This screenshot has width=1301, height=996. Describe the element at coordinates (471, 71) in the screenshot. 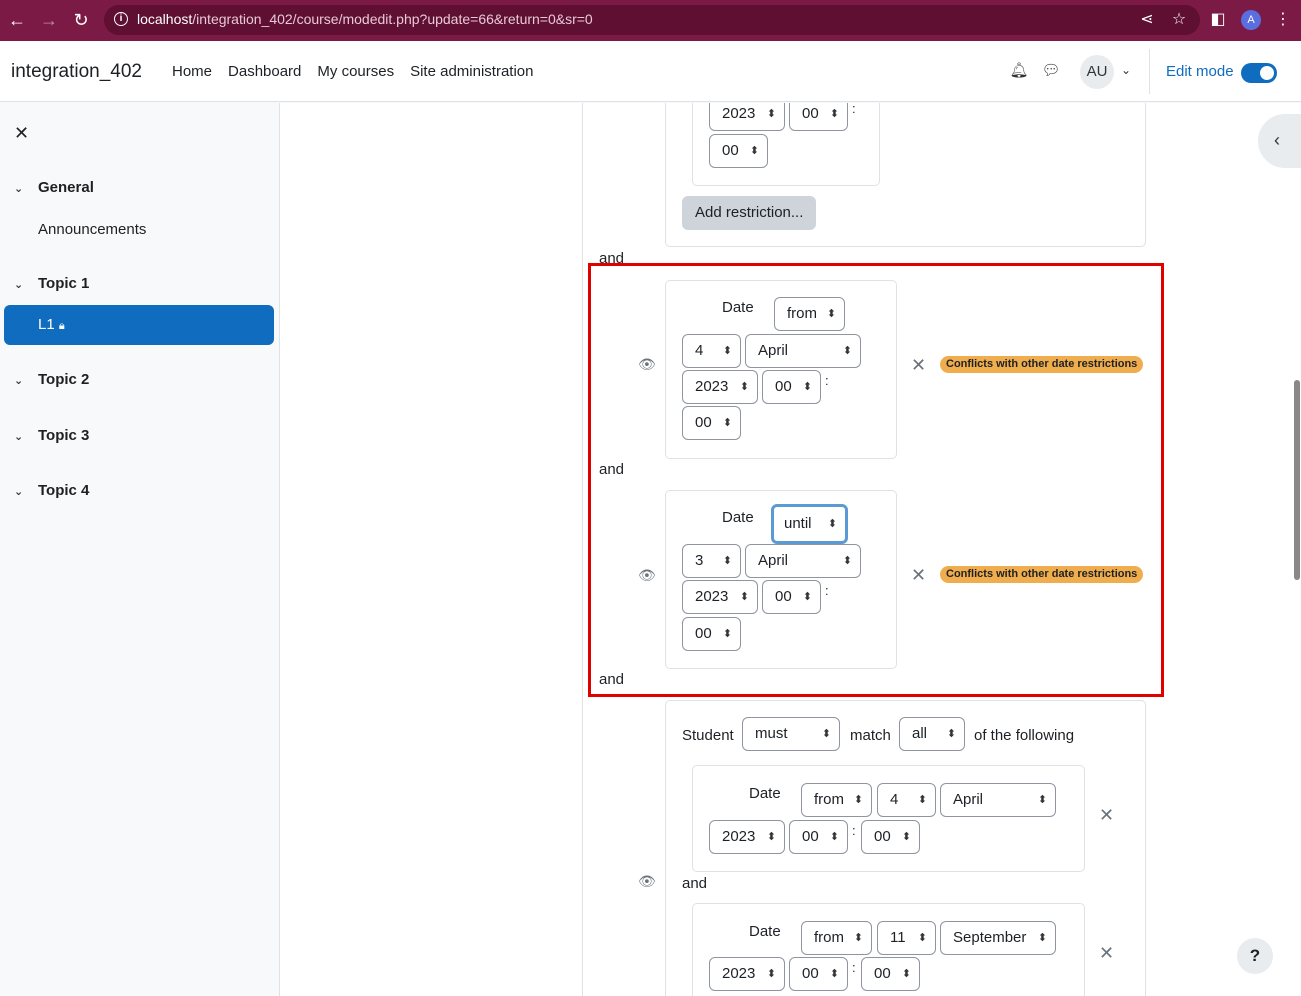

I see `nav-site-administration: Site administration` at that location.